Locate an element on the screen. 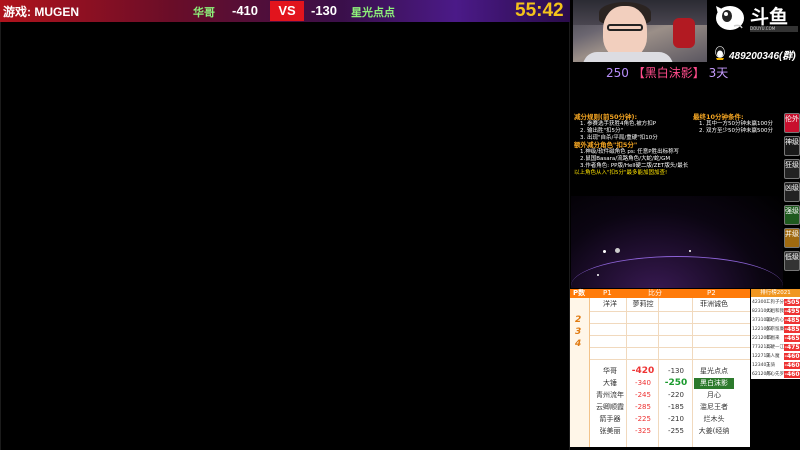 Image resolution: width=800 pixels, height=450 pixels. rank-score: -495 is located at coordinates (792, 311).